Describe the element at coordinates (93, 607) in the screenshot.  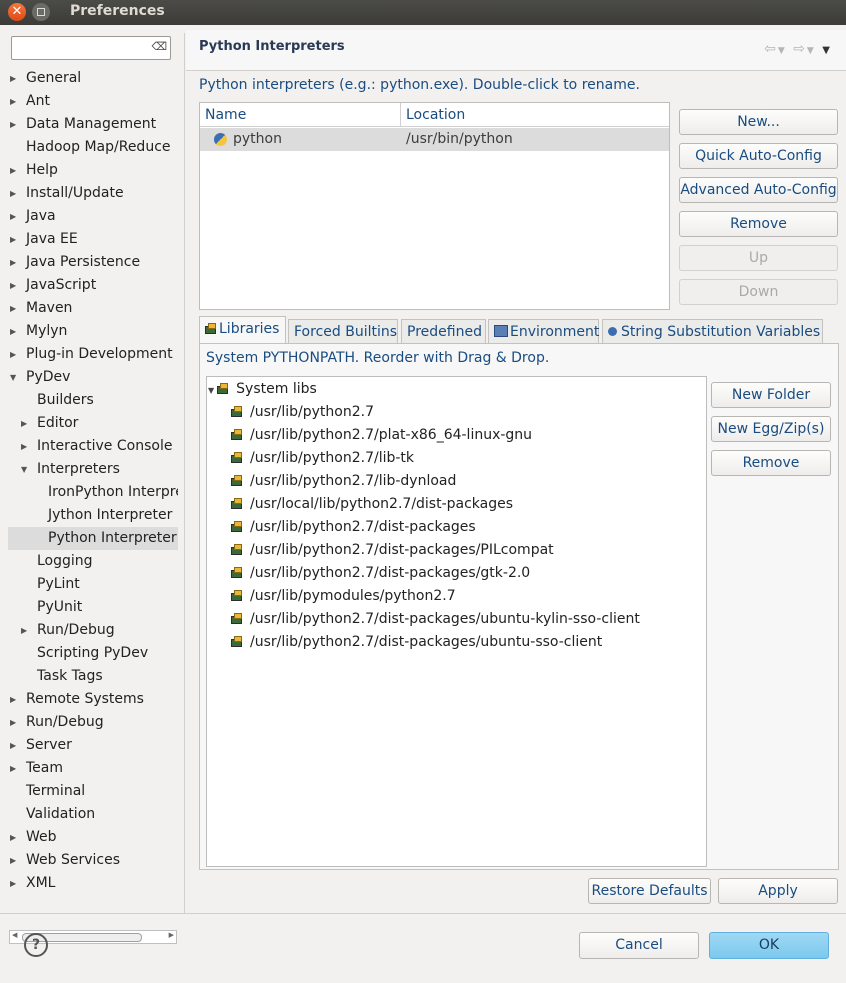
I see `tree-item: PyUnit` at that location.